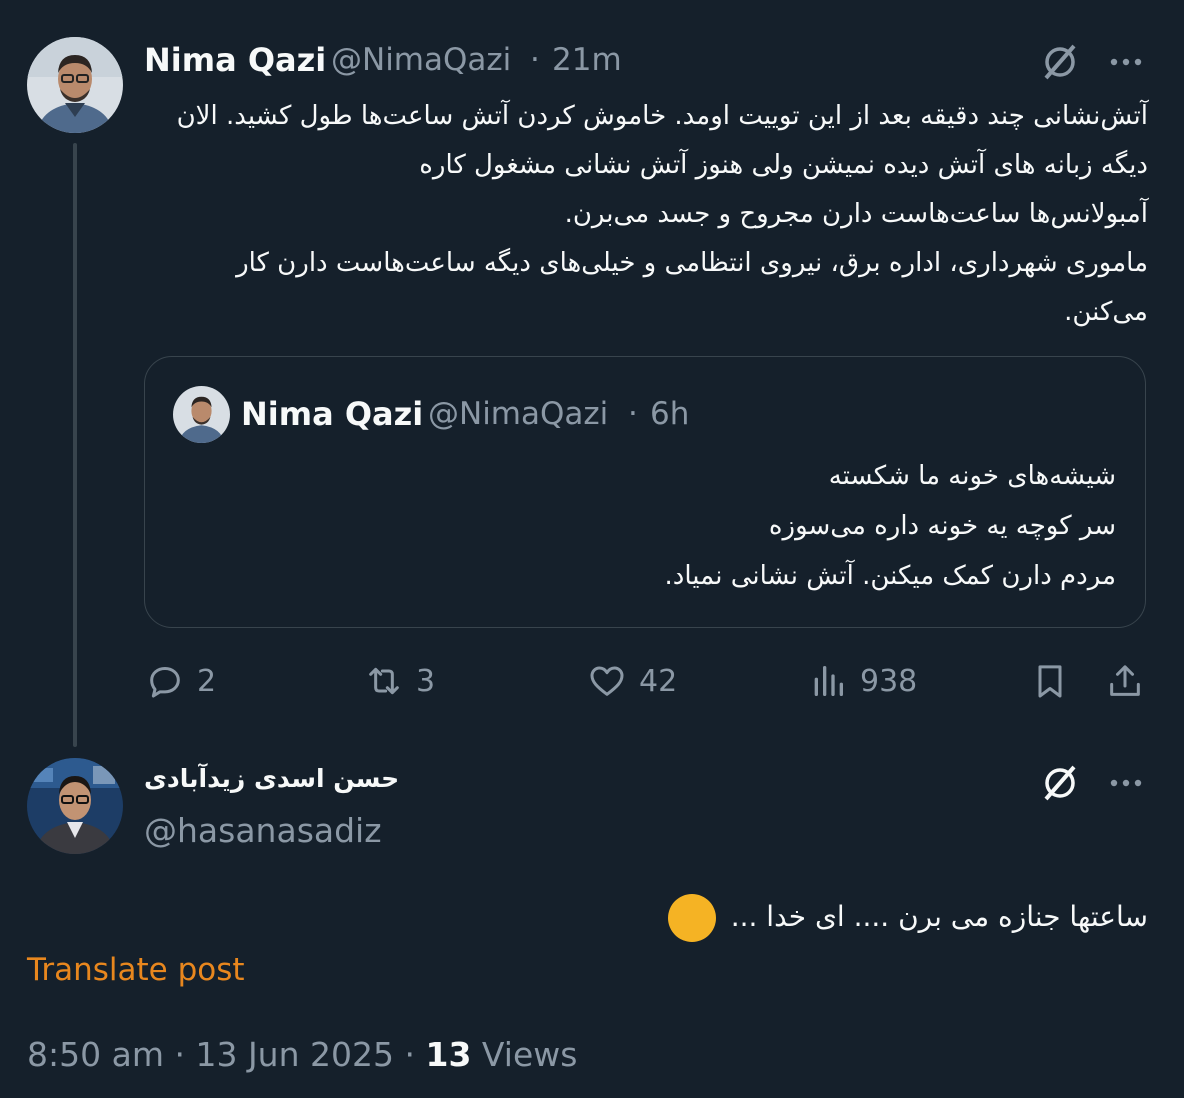 The height and width of the screenshot is (1098, 1184). What do you see at coordinates (632, 681) in the screenshot?
I see `like-button: 42` at bounding box center [632, 681].